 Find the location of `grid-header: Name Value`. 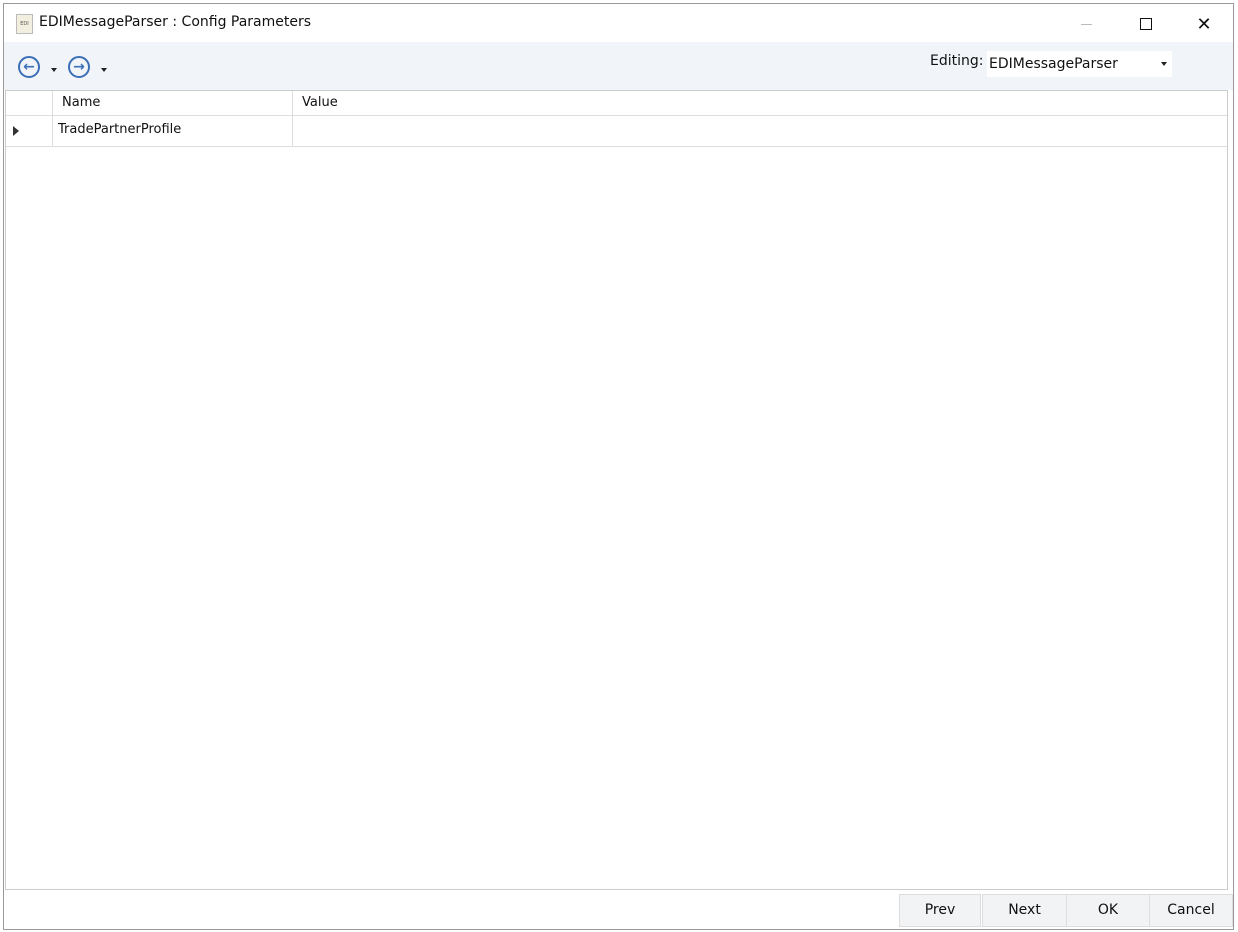

grid-header: Name Value is located at coordinates (616, 103).